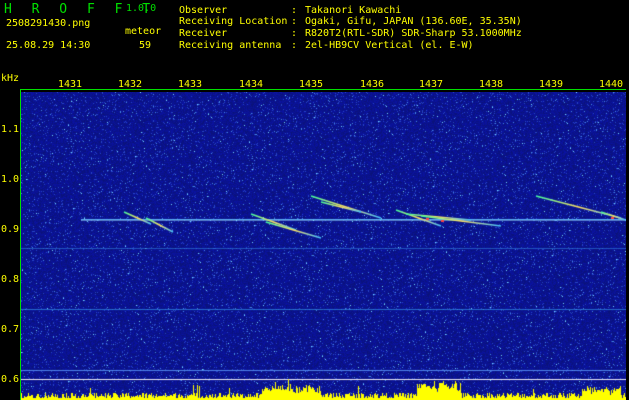 The width and height of the screenshot is (629, 400). What do you see at coordinates (10, 78) in the screenshot?
I see `y-axis-unit: kHz` at bounding box center [10, 78].